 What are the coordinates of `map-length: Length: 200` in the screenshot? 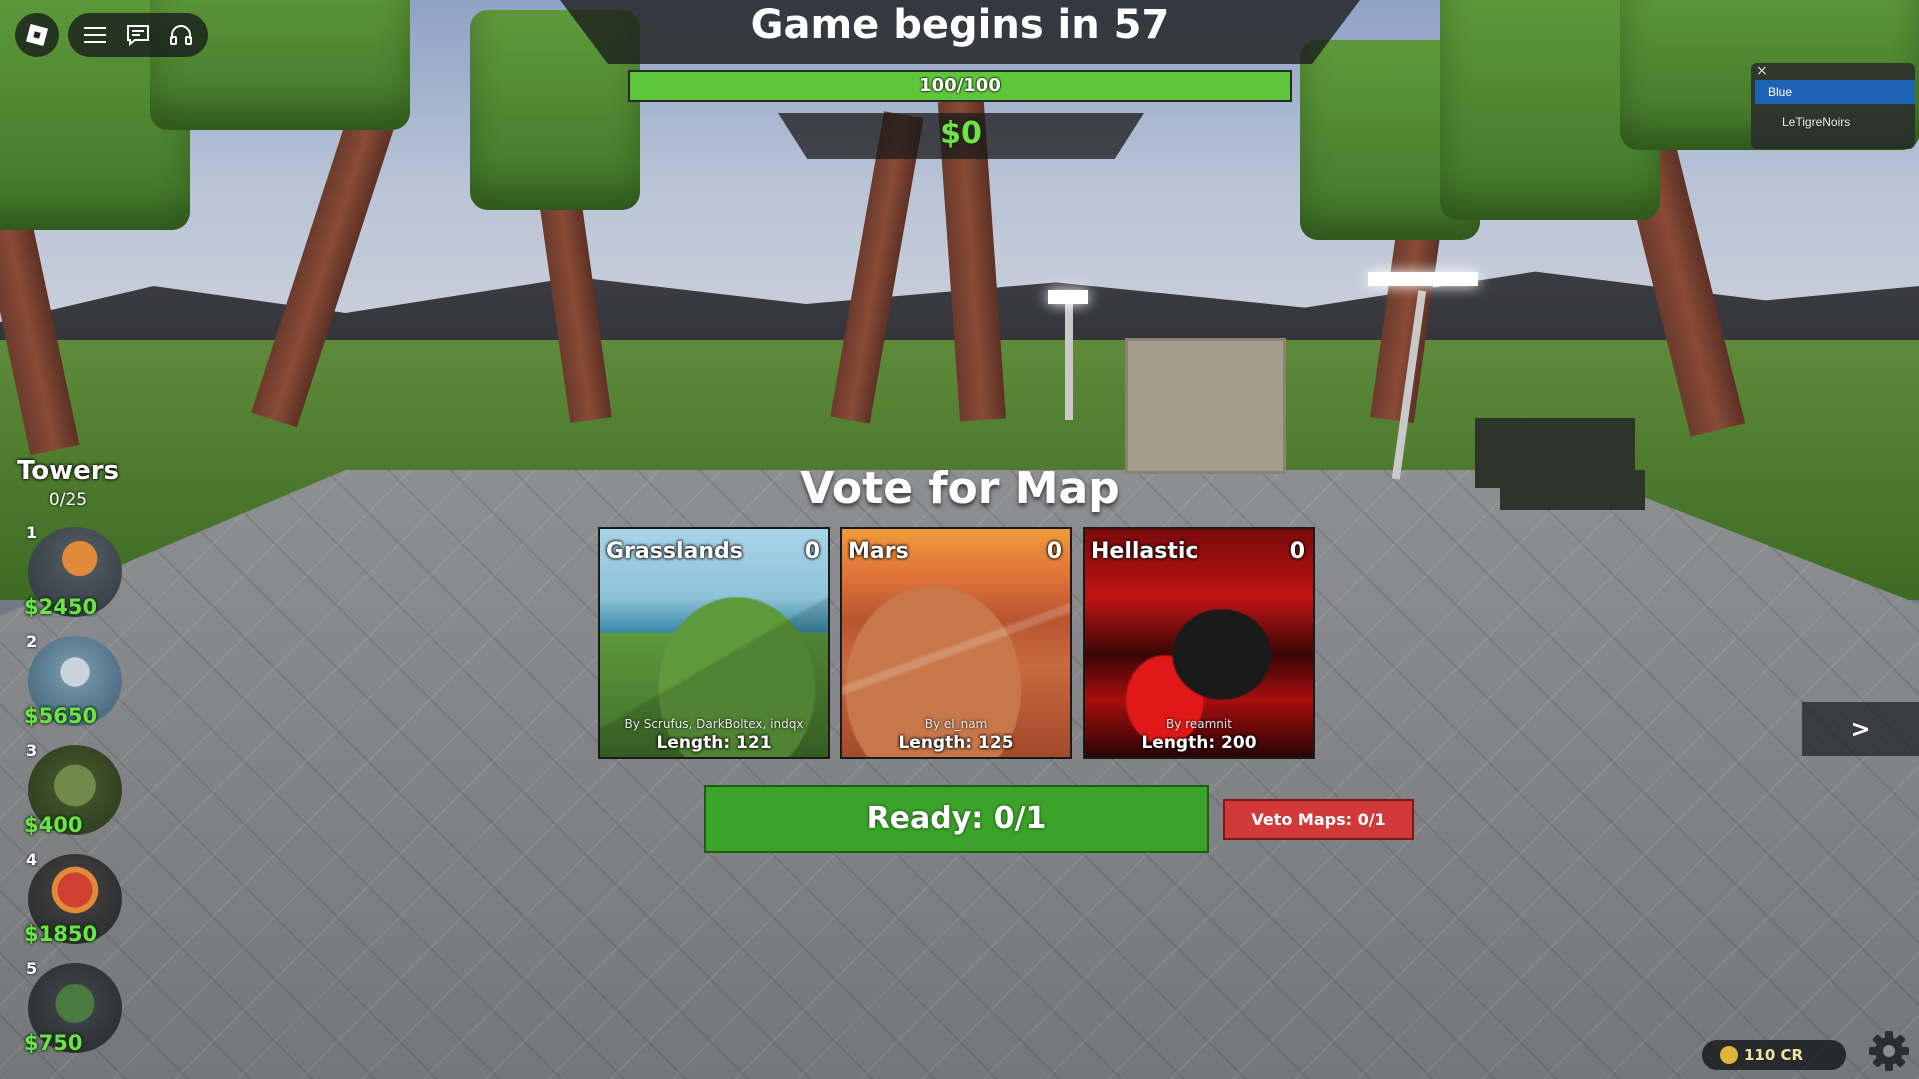 It's located at (1199, 743).